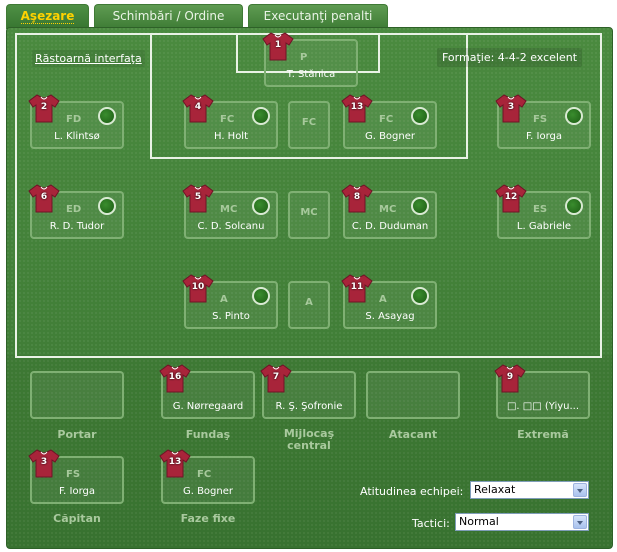 This screenshot has width=617, height=552. Describe the element at coordinates (207, 391) in the screenshot. I see `bench-slot-sub-def: 16 G. Nørregaard` at that location.